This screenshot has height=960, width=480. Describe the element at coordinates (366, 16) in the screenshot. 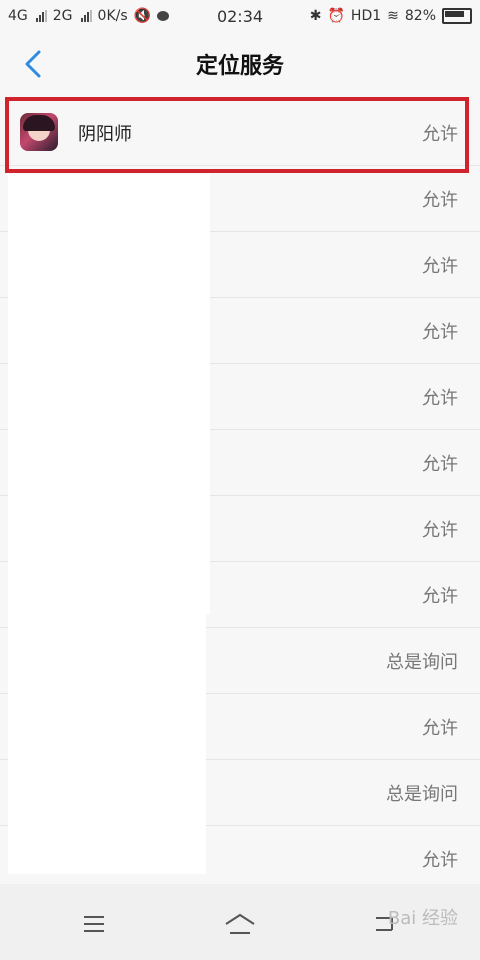

I see `hd-label: HD1` at that location.